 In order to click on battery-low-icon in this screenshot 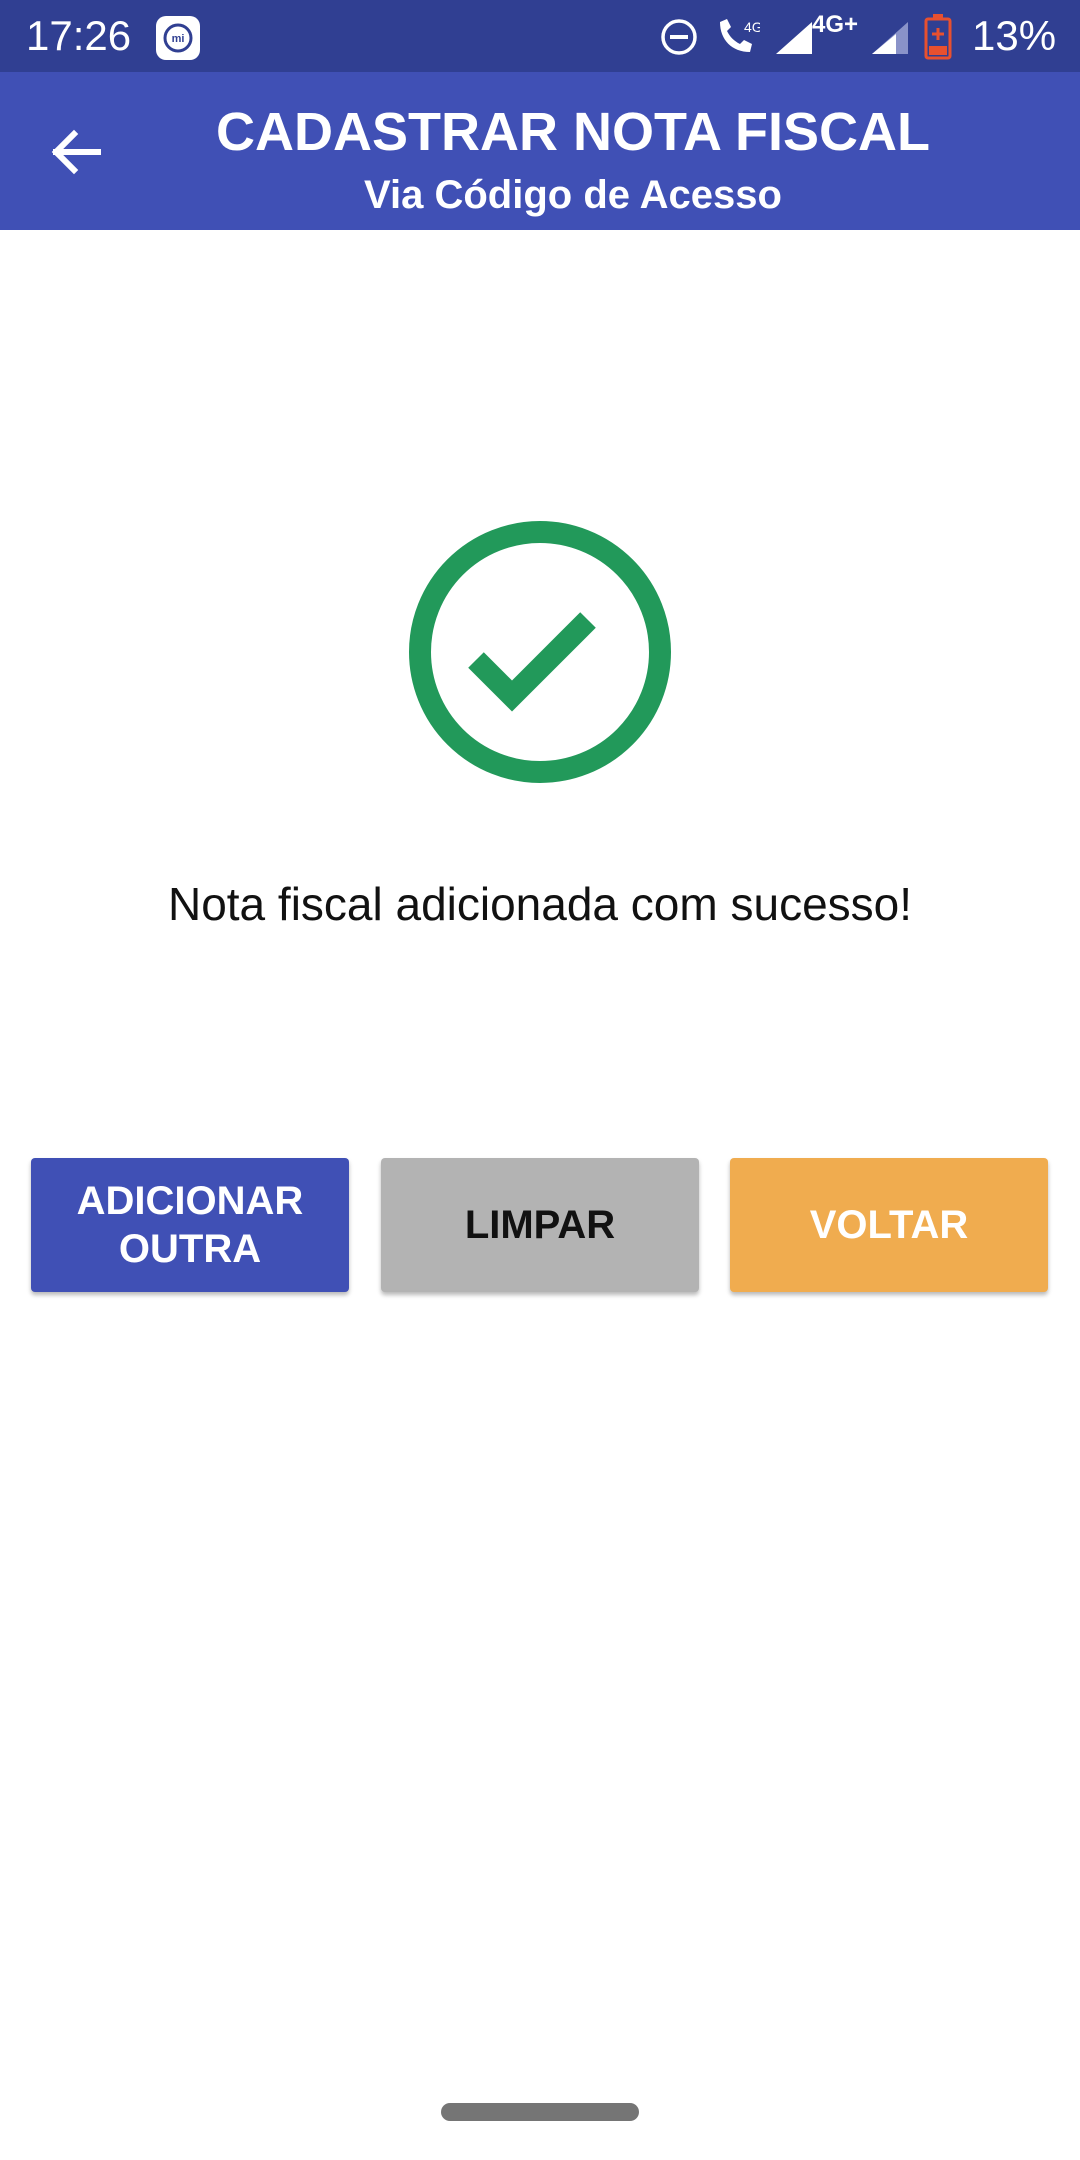, I will do `click(938, 37)`.